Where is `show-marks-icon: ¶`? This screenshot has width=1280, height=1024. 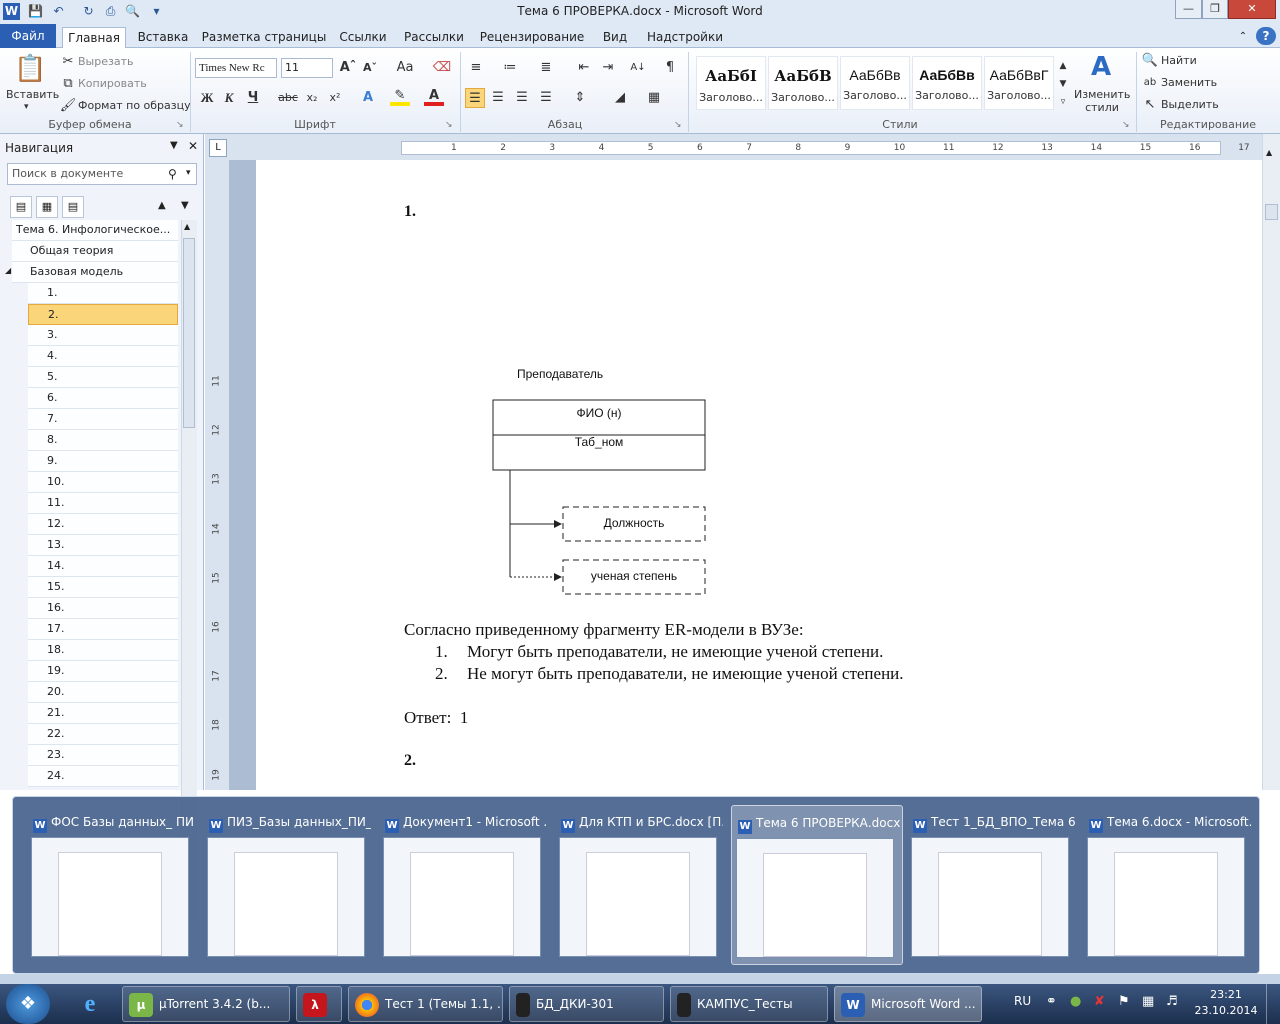 show-marks-icon: ¶ is located at coordinates (670, 68).